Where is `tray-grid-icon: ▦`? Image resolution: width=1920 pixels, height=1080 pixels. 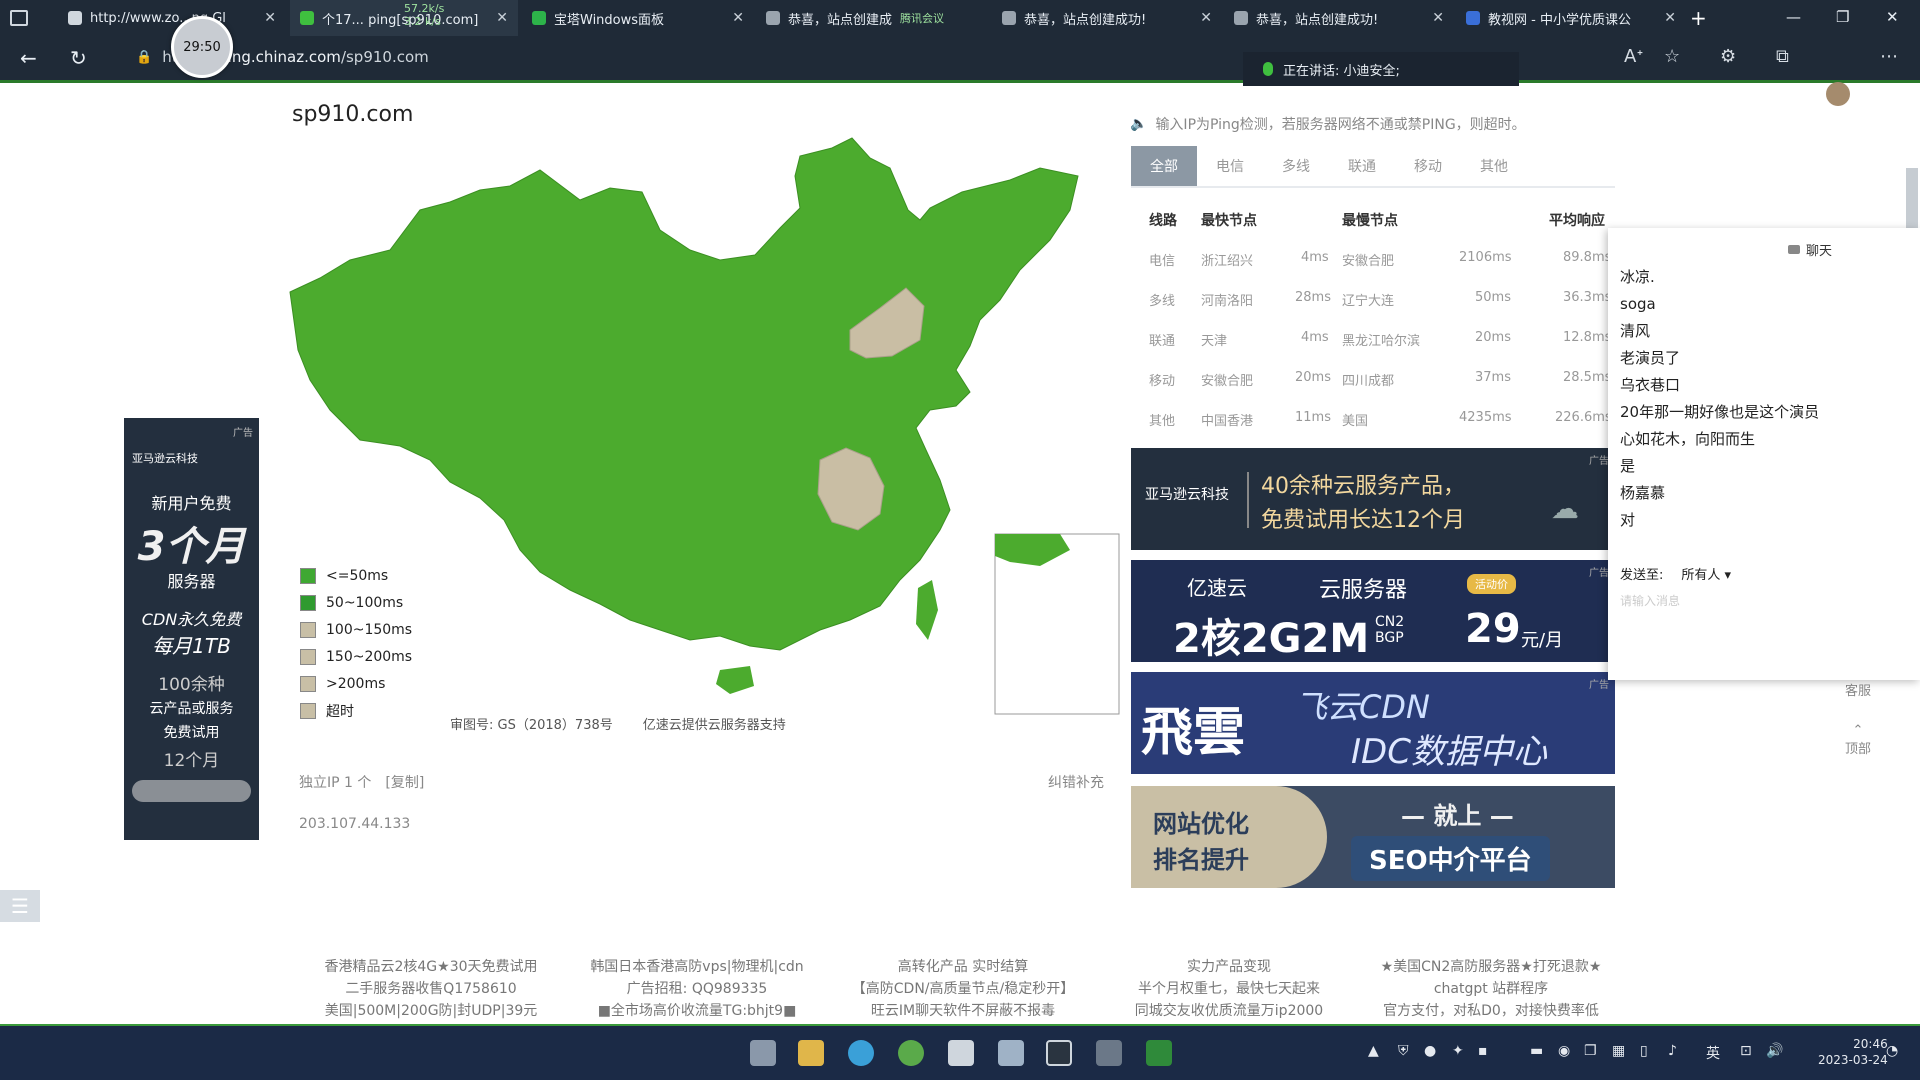 tray-grid-icon: ▦ is located at coordinates (1618, 1051).